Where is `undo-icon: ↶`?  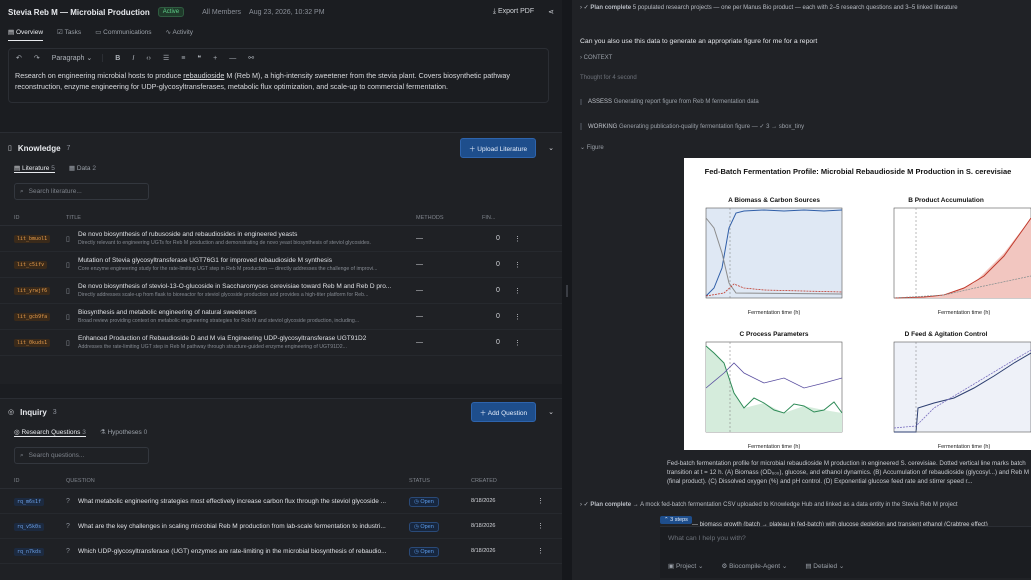
undo-icon: ↶ is located at coordinates (19, 58).